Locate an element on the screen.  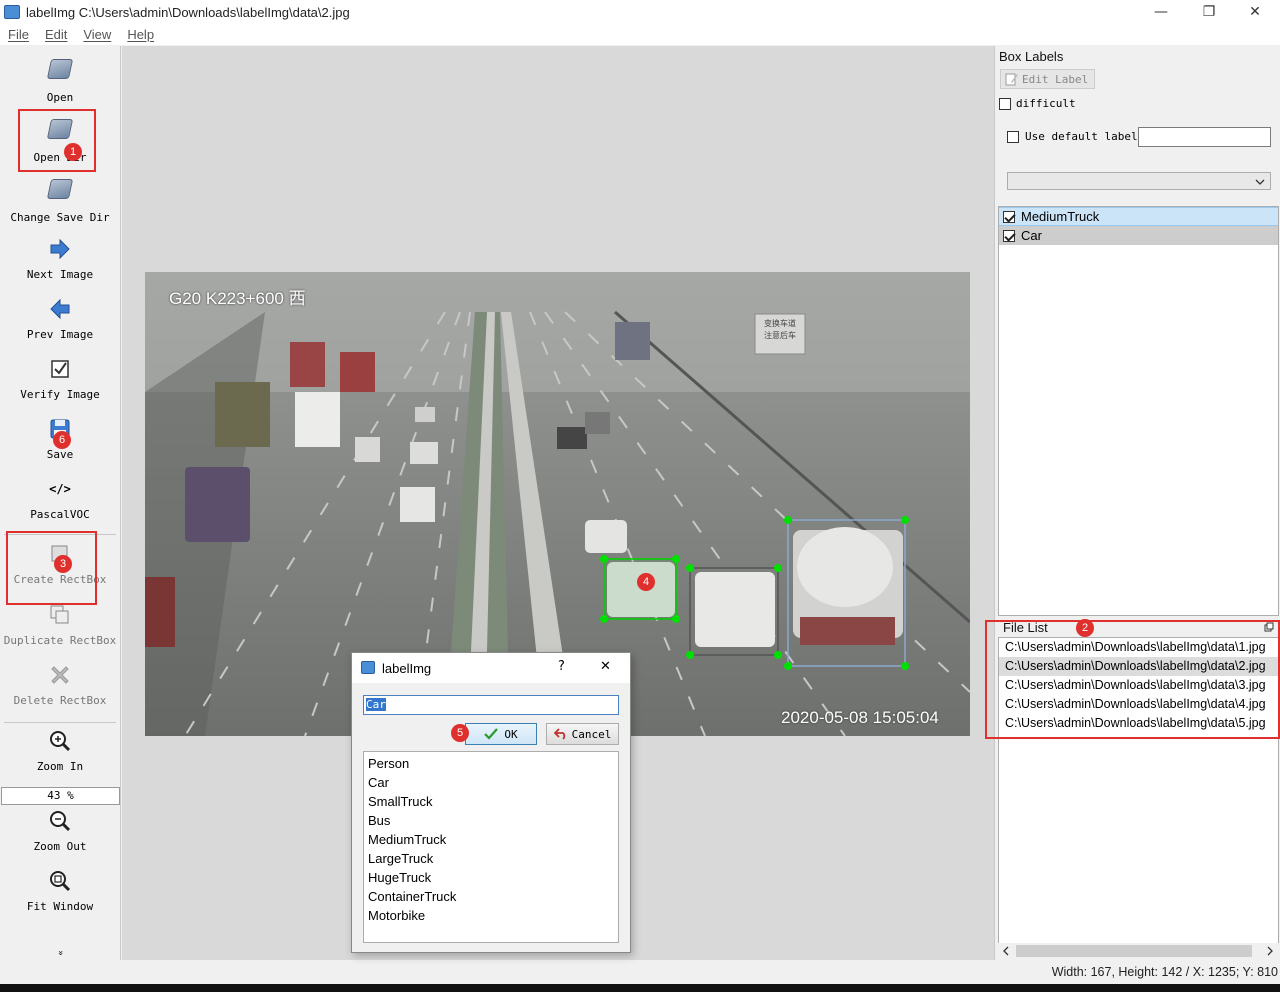
zoom-in-button: Zoom In is located at coordinates (60, 750).